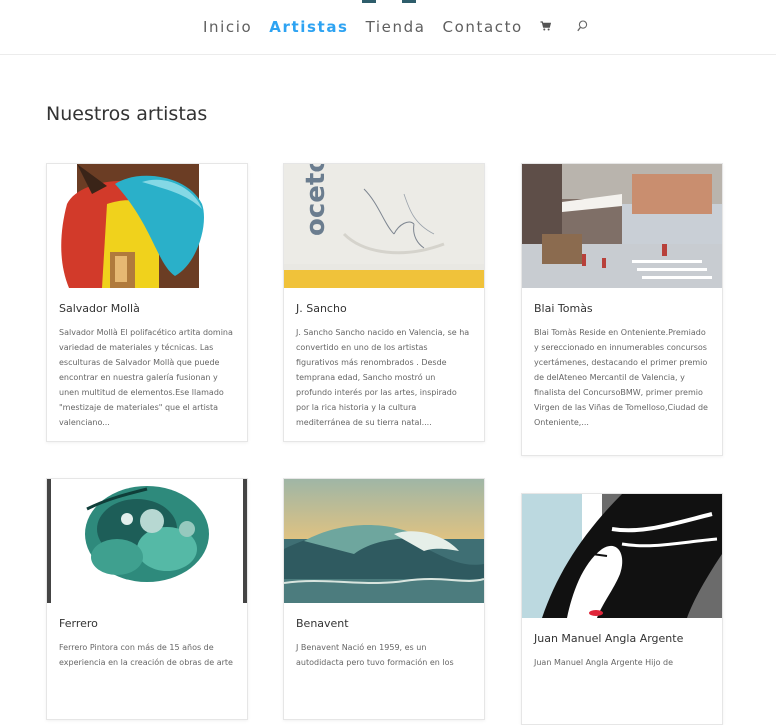 The height and width of the screenshot is (725, 776). Describe the element at coordinates (604, 662) in the screenshot. I see `artist-excerpt: Juan Manuel Angla Argente Hijo de` at that location.